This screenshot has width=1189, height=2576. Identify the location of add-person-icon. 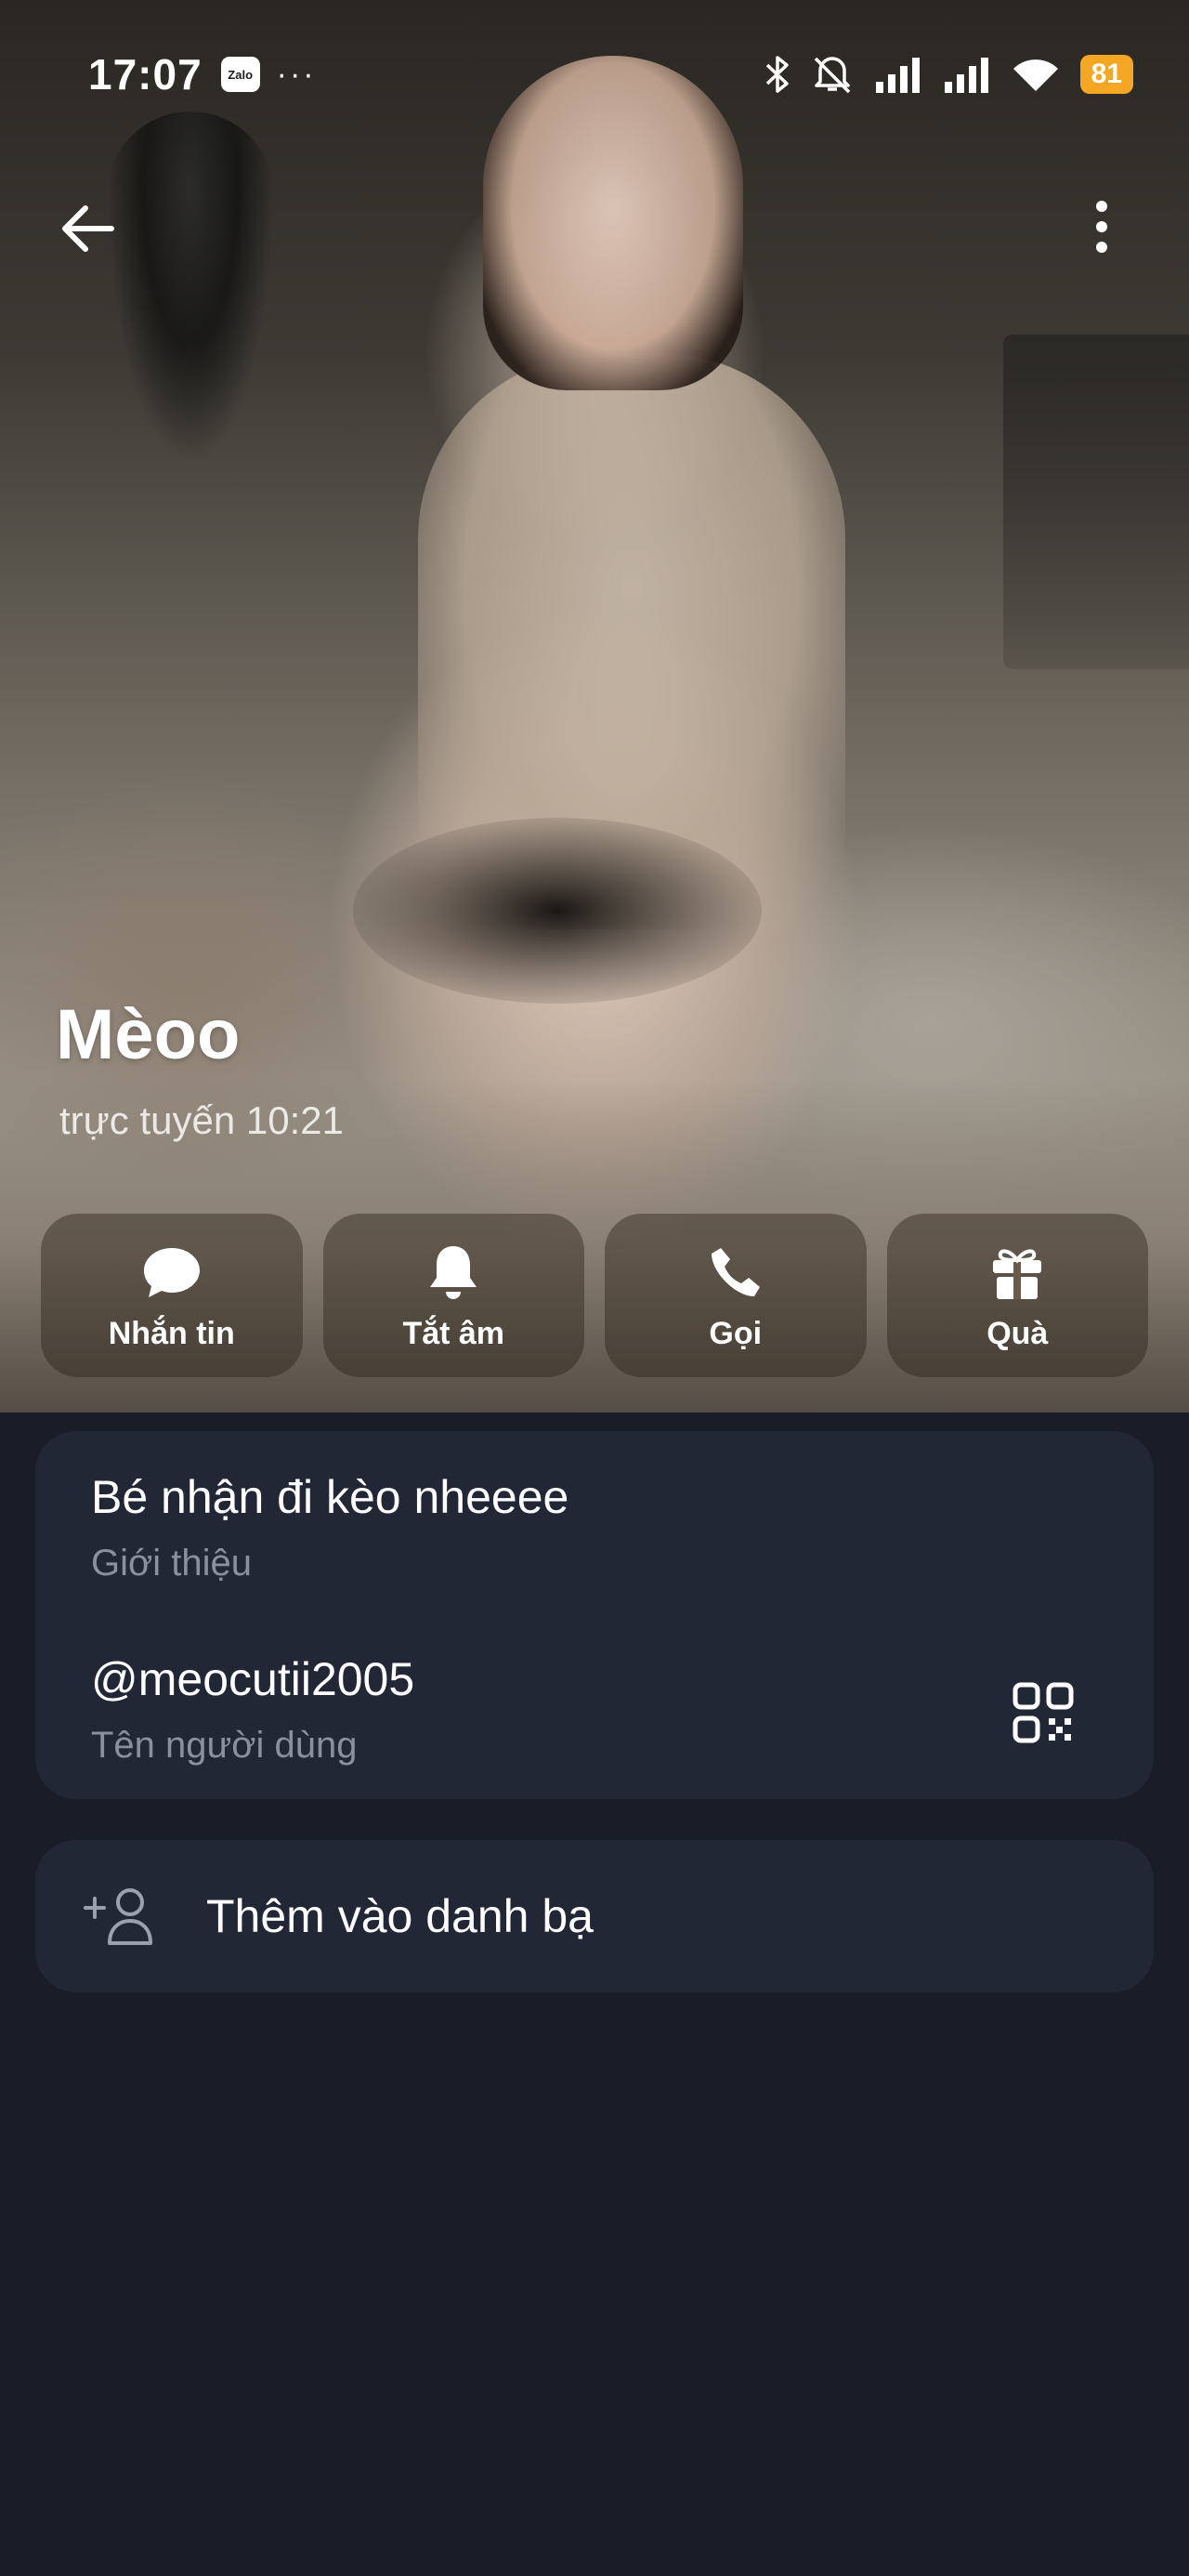
(125, 1916).